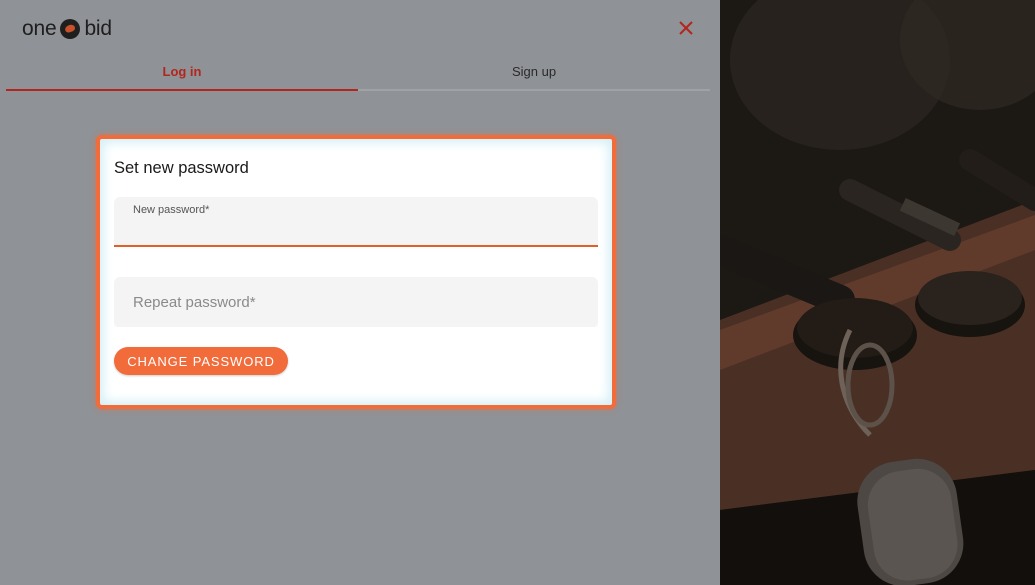  What do you see at coordinates (181, 168) in the screenshot?
I see `card-title: Set new password` at bounding box center [181, 168].